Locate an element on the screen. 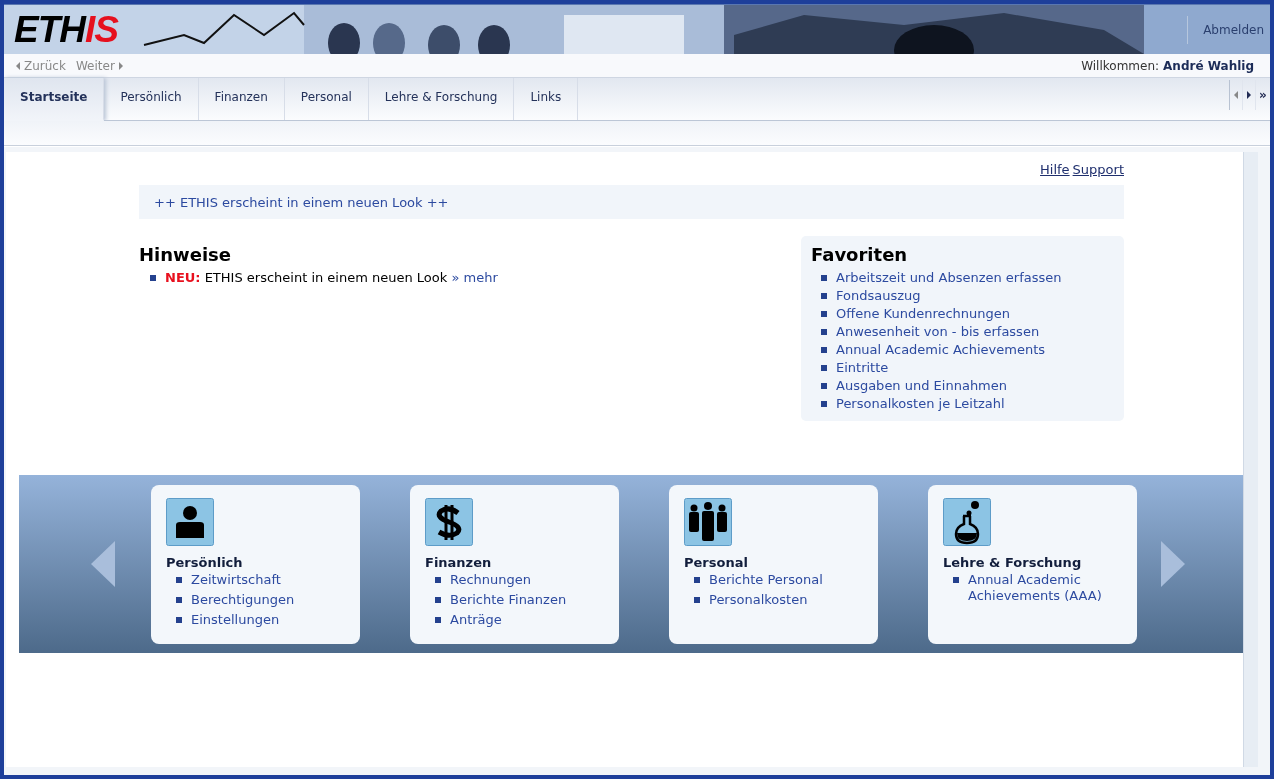  category-link: Personalkosten is located at coordinates (758, 599).